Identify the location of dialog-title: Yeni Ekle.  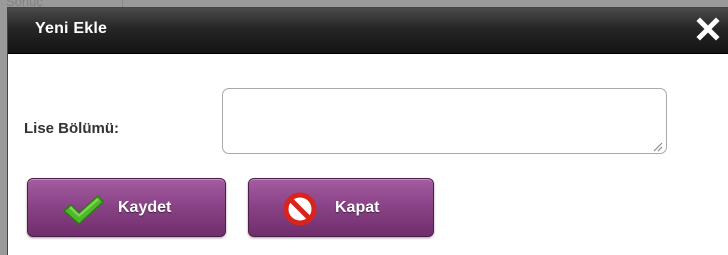
(71, 28).